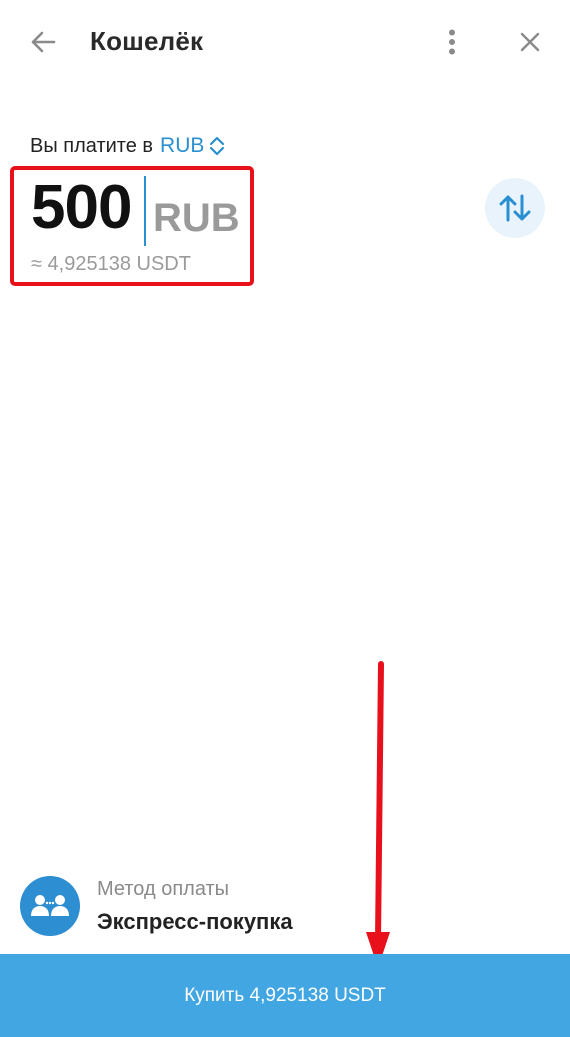 This screenshot has width=570, height=1037. I want to click on currency-selector: RUB, so click(192, 146).